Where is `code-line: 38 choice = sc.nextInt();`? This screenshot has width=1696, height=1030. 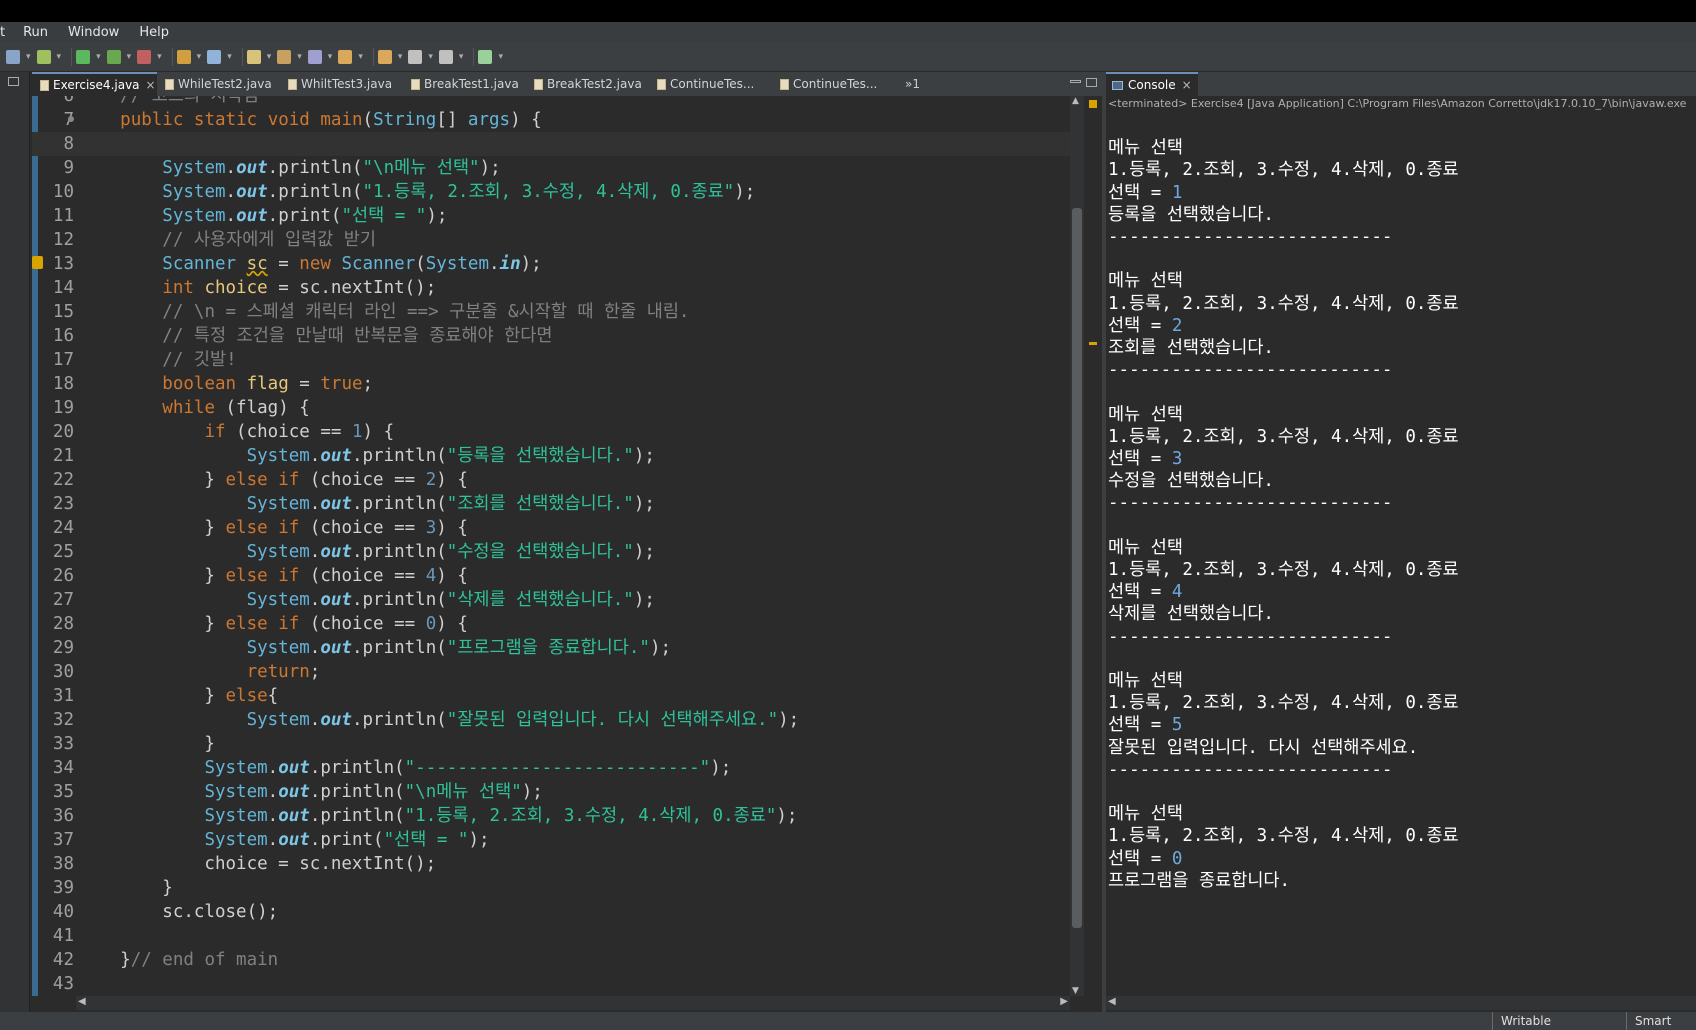 code-line: 38 choice = sc.nextInt(); is located at coordinates (551, 864).